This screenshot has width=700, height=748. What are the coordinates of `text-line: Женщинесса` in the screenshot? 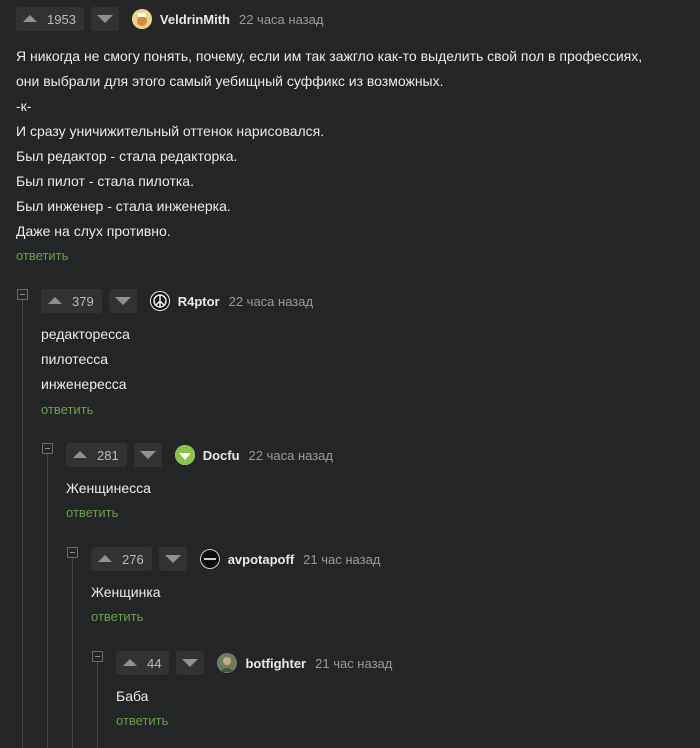 It's located at (108, 488).